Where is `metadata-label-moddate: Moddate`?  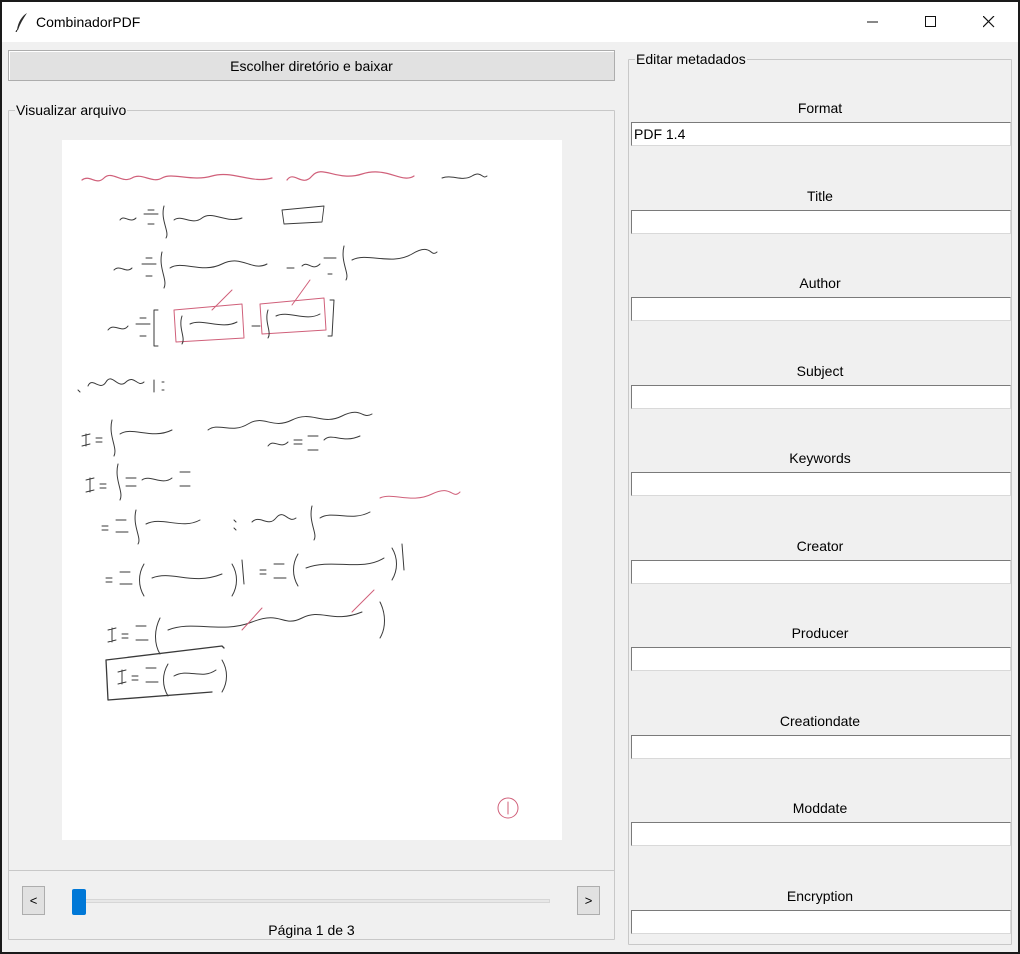
metadata-label-moddate: Moddate is located at coordinates (820, 808).